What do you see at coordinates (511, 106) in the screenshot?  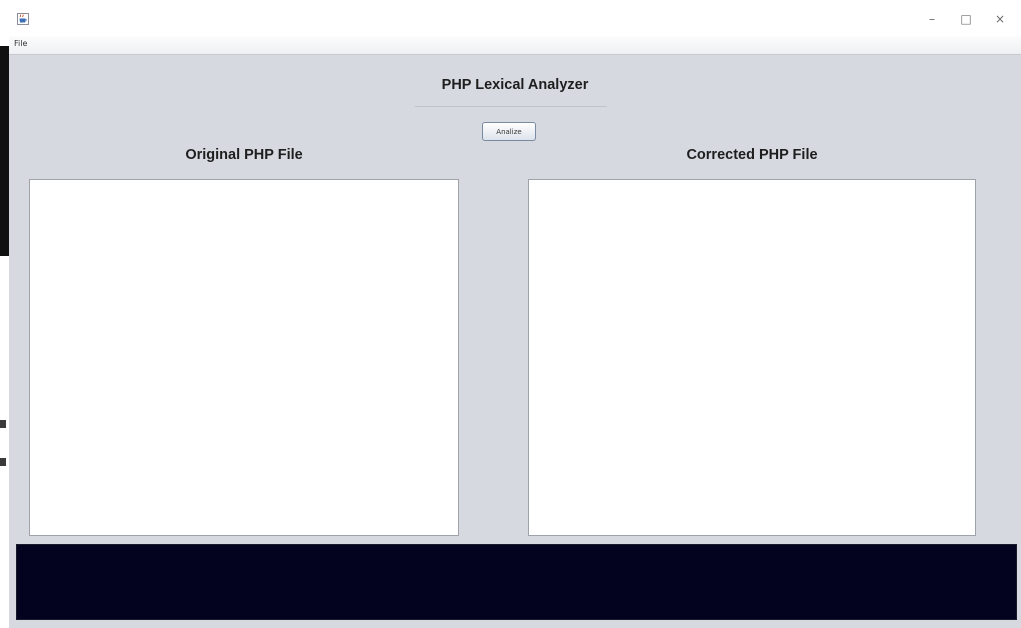 I see `title-separator` at bounding box center [511, 106].